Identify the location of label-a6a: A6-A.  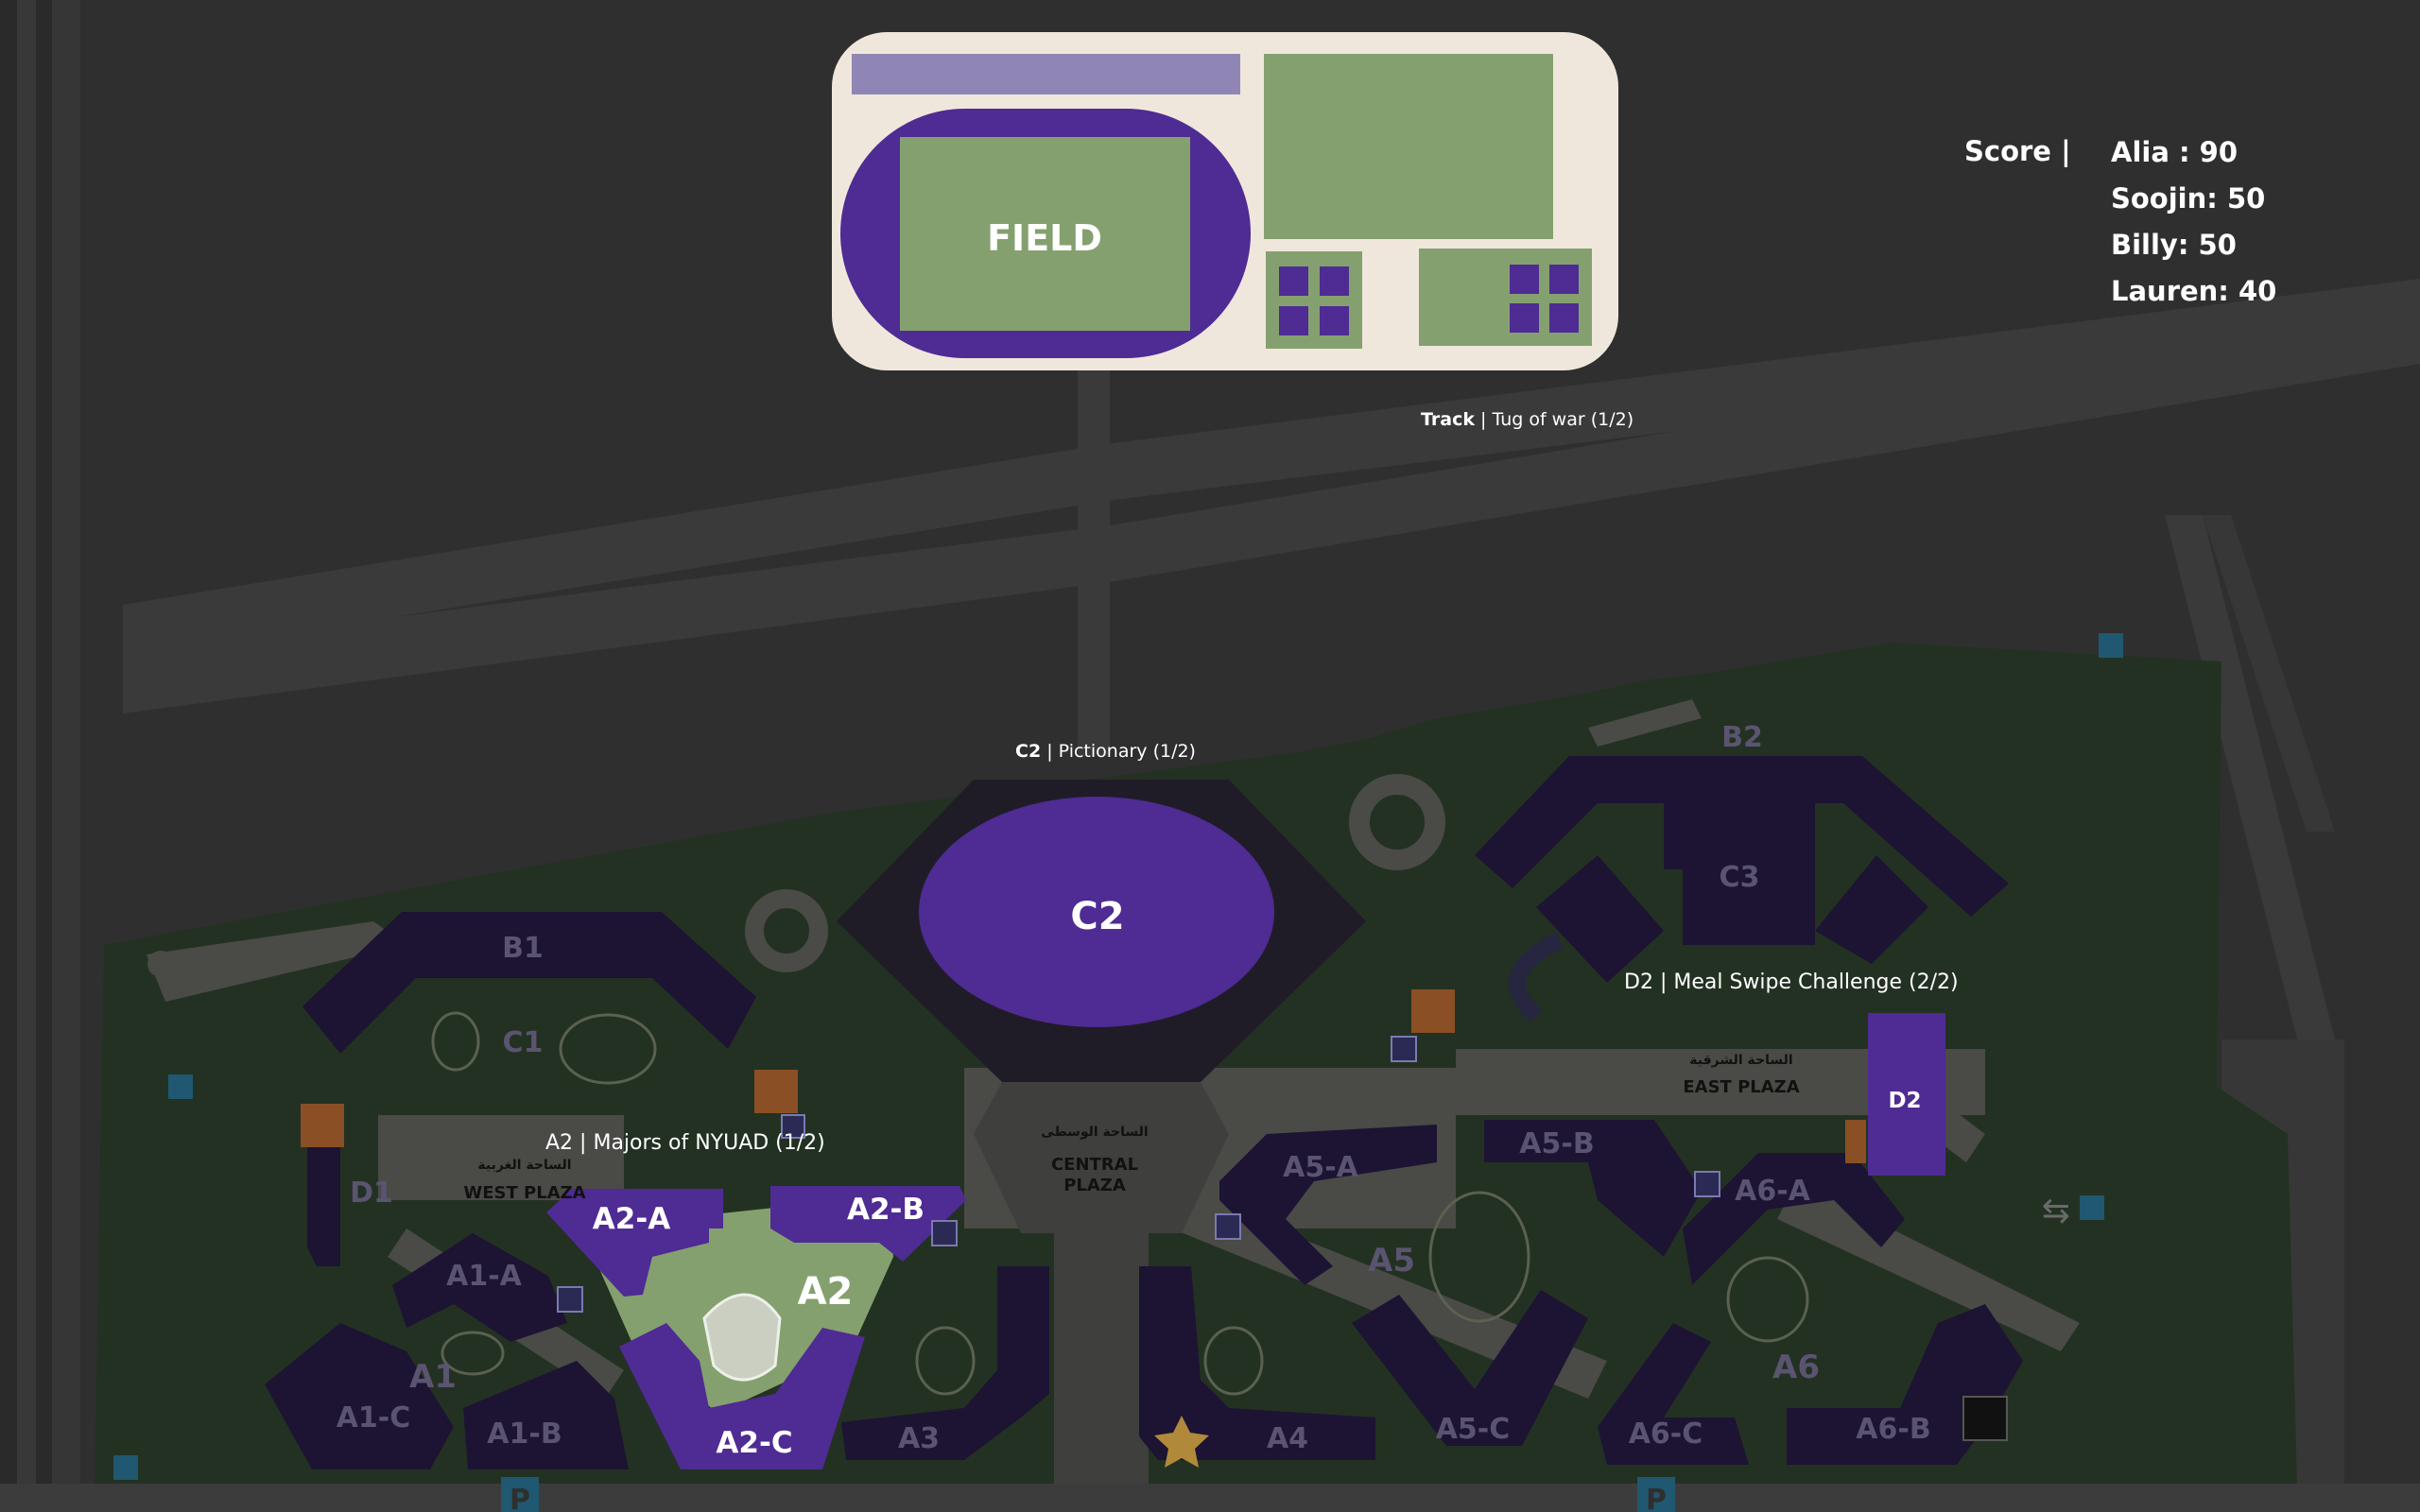
(1773, 1191).